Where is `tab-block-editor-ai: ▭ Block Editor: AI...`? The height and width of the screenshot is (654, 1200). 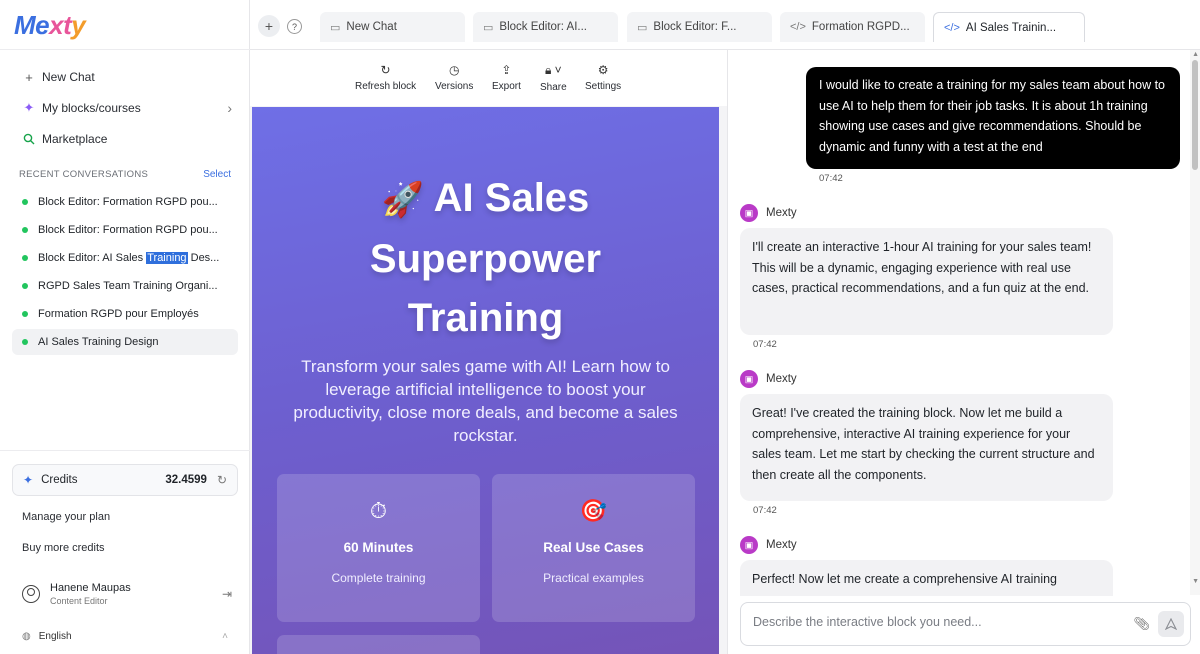
tab-block-editor-ai: ▭ Block Editor: AI... is located at coordinates (545, 27).